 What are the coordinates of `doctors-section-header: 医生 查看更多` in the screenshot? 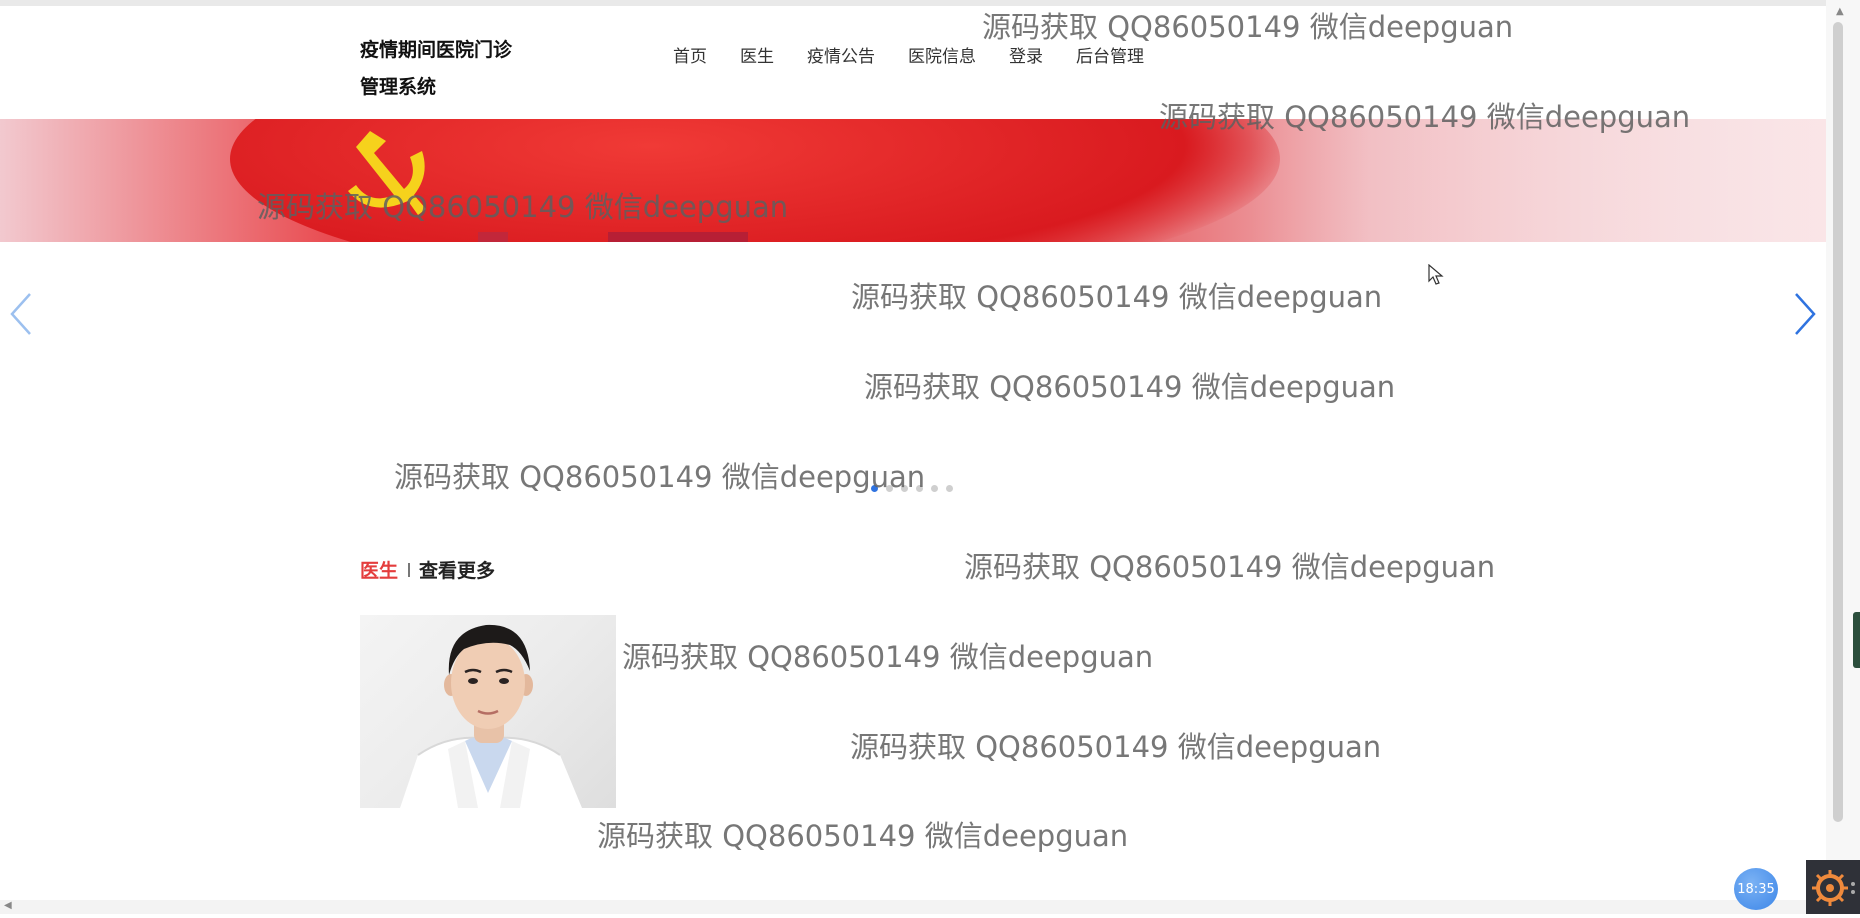 It's located at (427, 569).